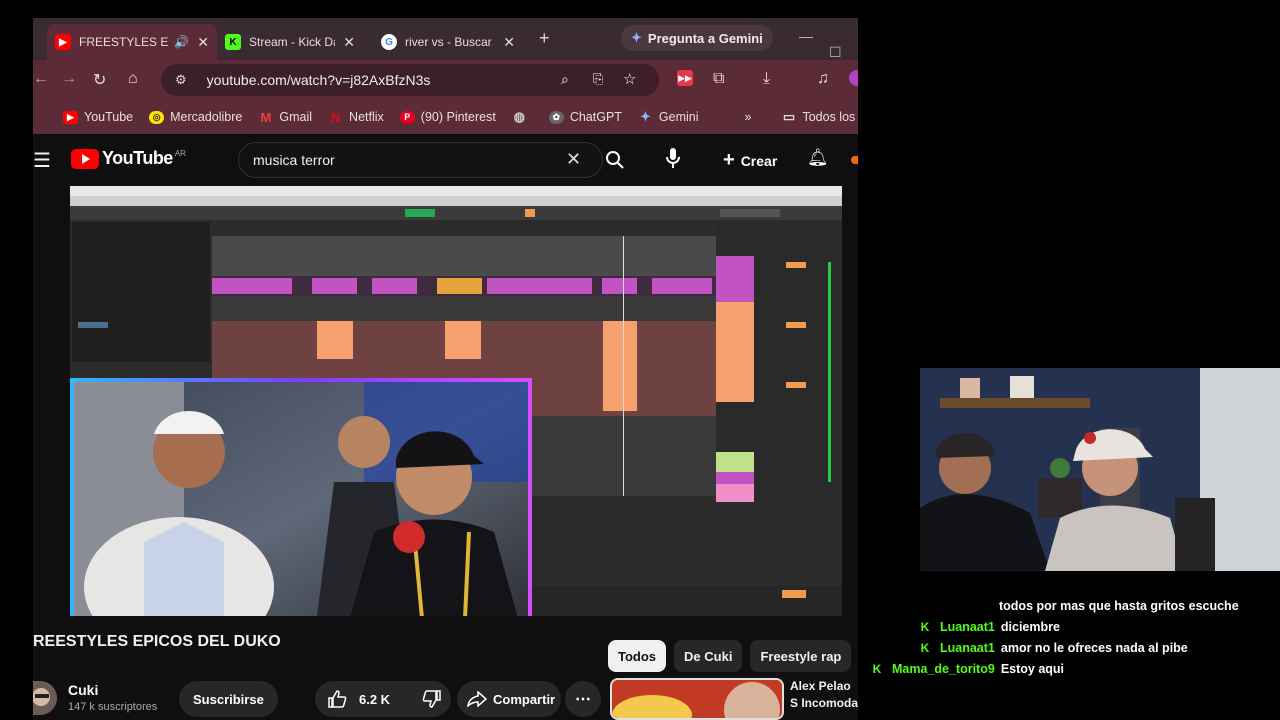  What do you see at coordinates (925, 648) in the screenshot?
I see `kick-badge-icon: K` at bounding box center [925, 648].